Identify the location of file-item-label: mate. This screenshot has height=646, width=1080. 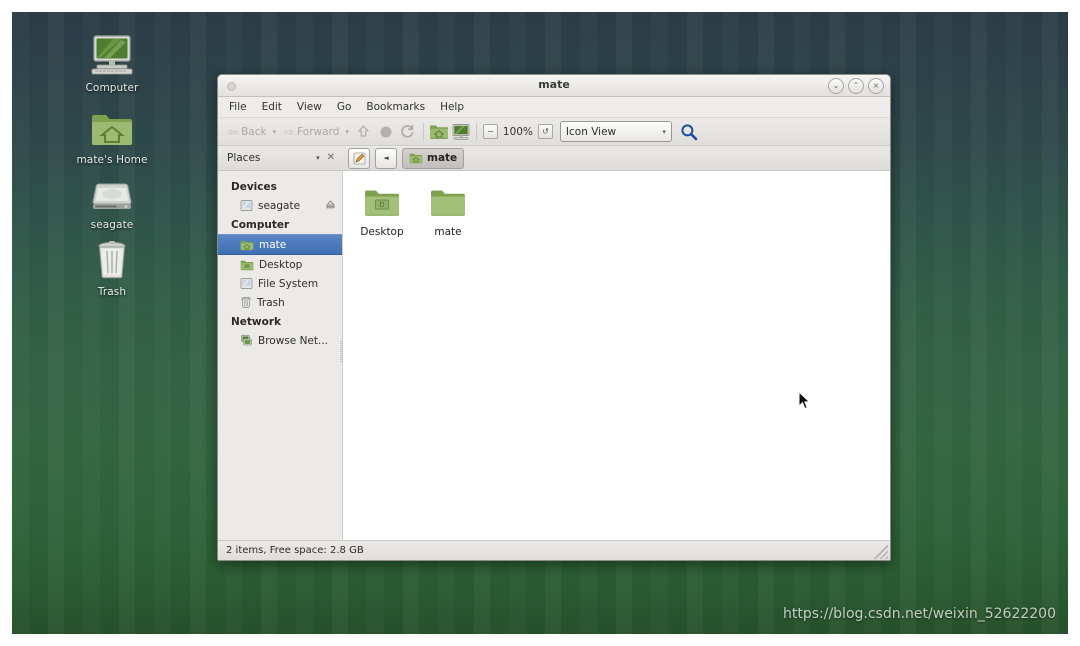
(448, 232).